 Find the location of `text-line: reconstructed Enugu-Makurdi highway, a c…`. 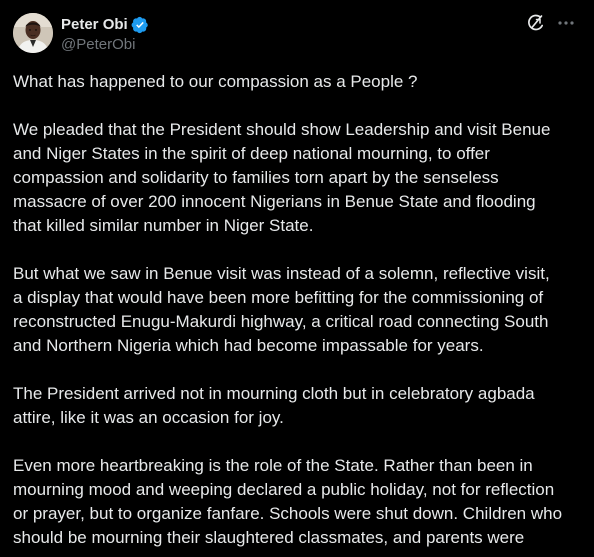

text-line: reconstructed Enugu-Makurdi highway, a c… is located at coordinates (281, 321).